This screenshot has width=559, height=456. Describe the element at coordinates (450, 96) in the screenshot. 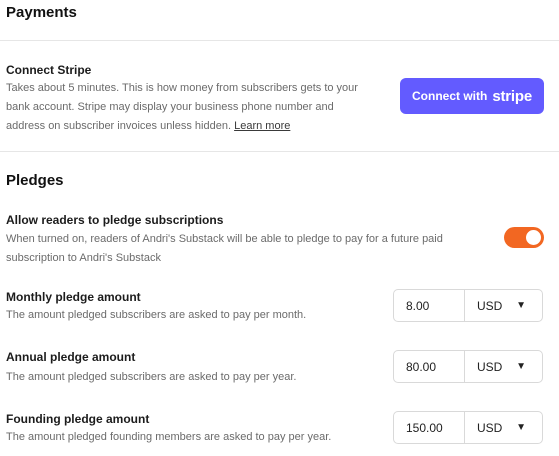

I see `connect-with-label: Connect with` at that location.